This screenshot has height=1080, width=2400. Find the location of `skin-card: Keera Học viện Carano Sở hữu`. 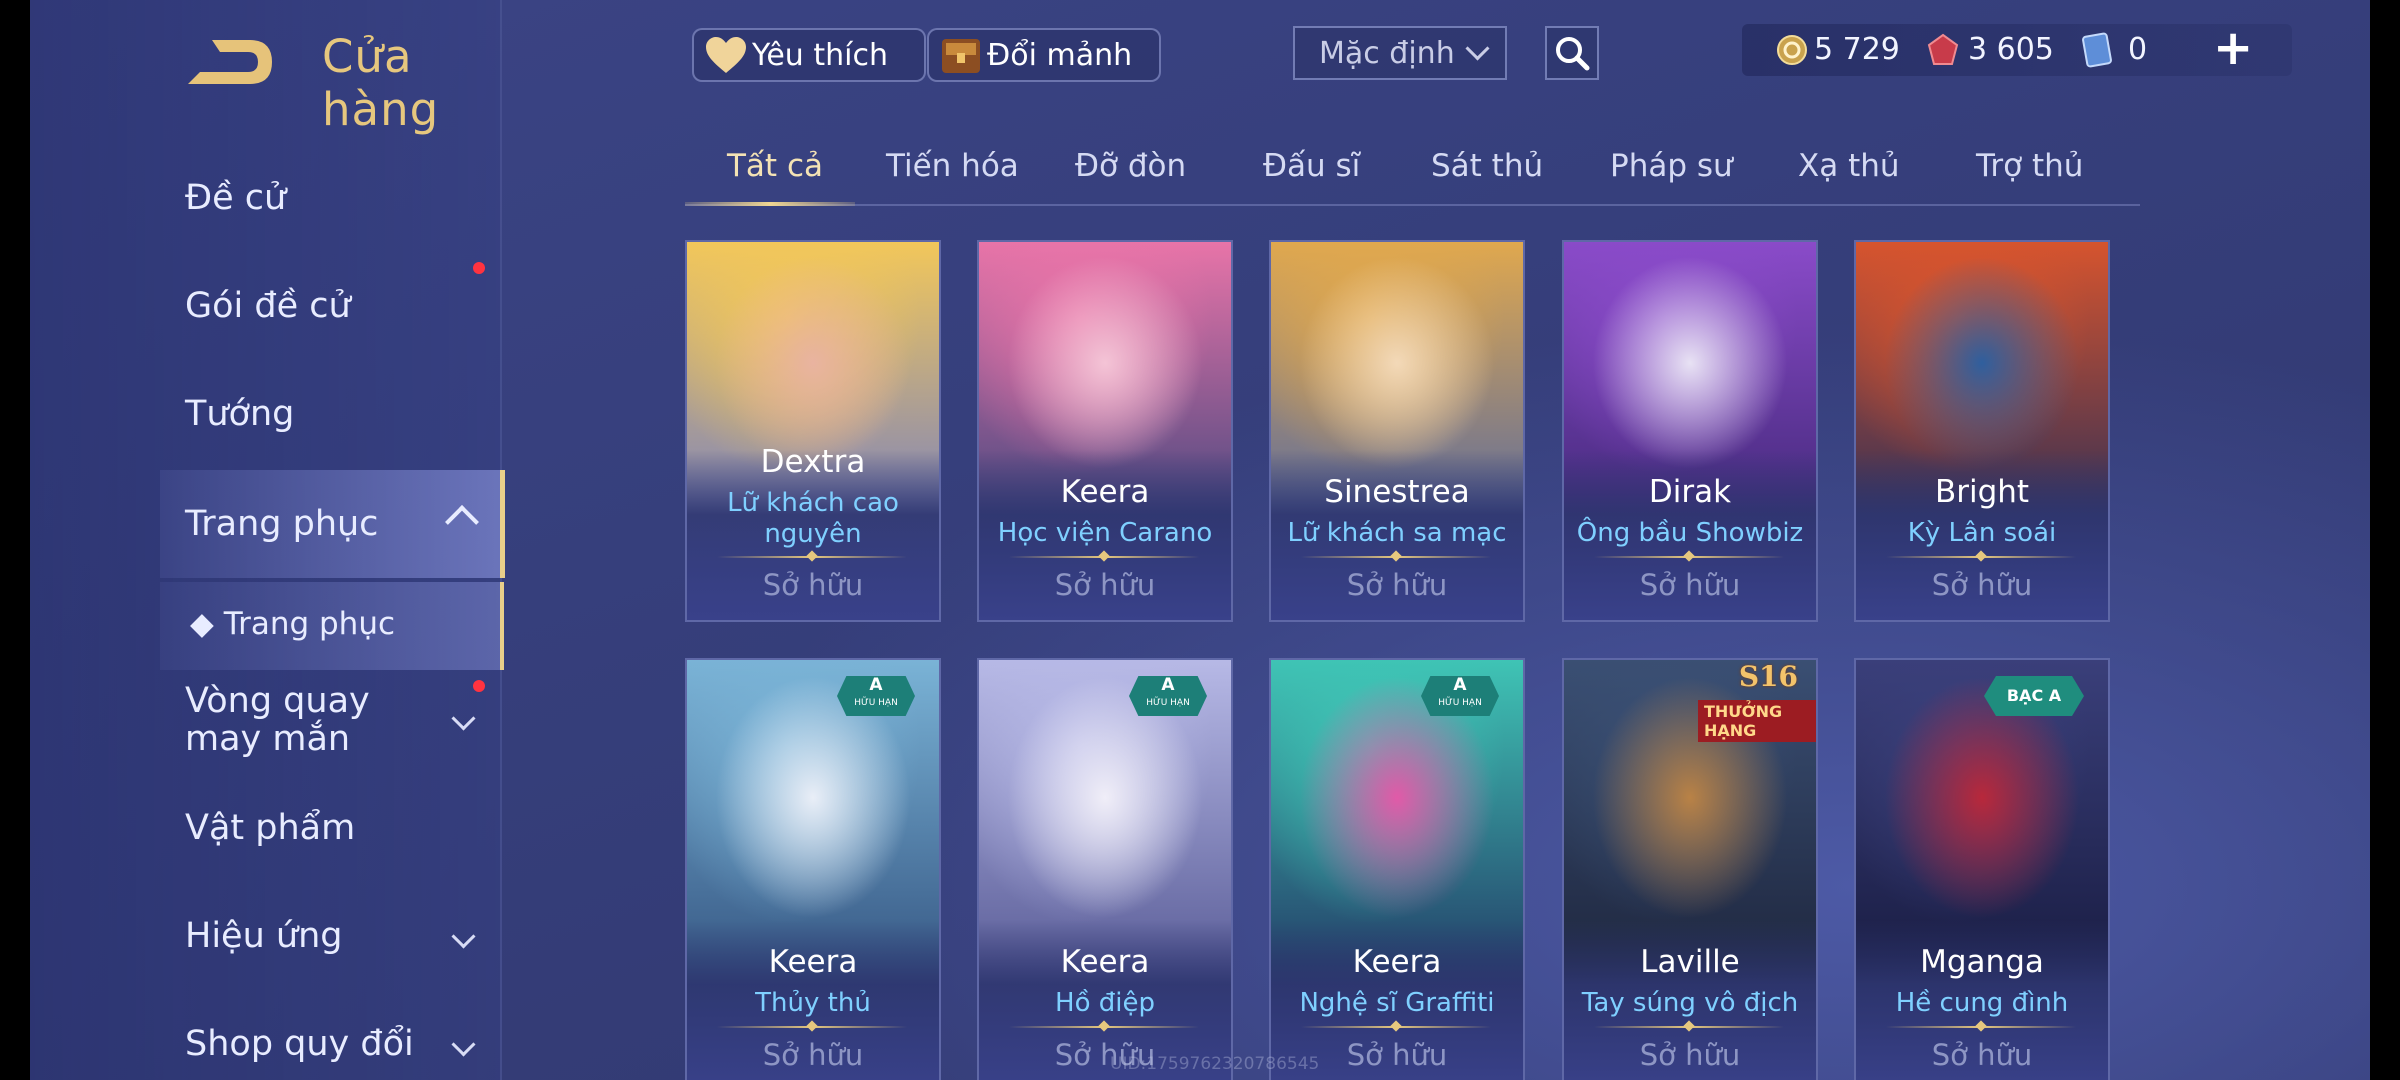

skin-card: Keera Học viện Carano Sở hữu is located at coordinates (1105, 431).